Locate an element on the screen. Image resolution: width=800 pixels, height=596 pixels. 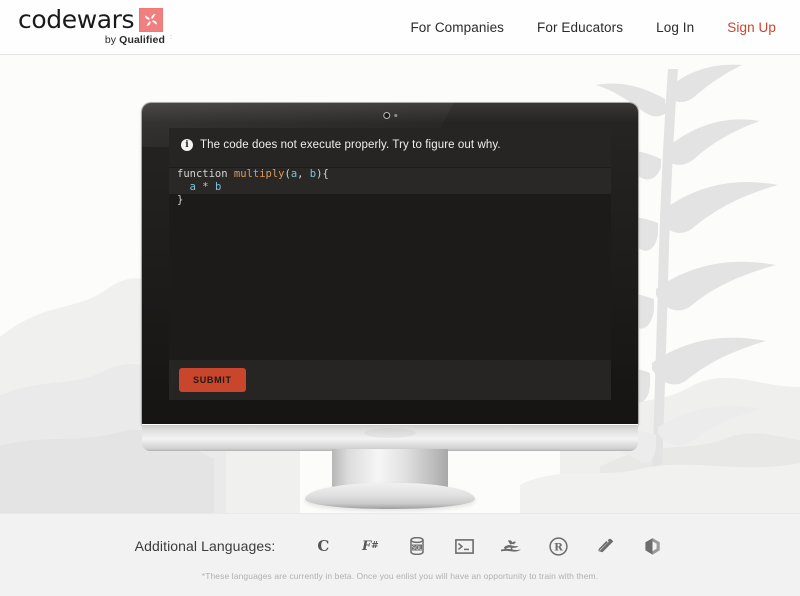
info-circle-icon: i is located at coordinates (187, 145).